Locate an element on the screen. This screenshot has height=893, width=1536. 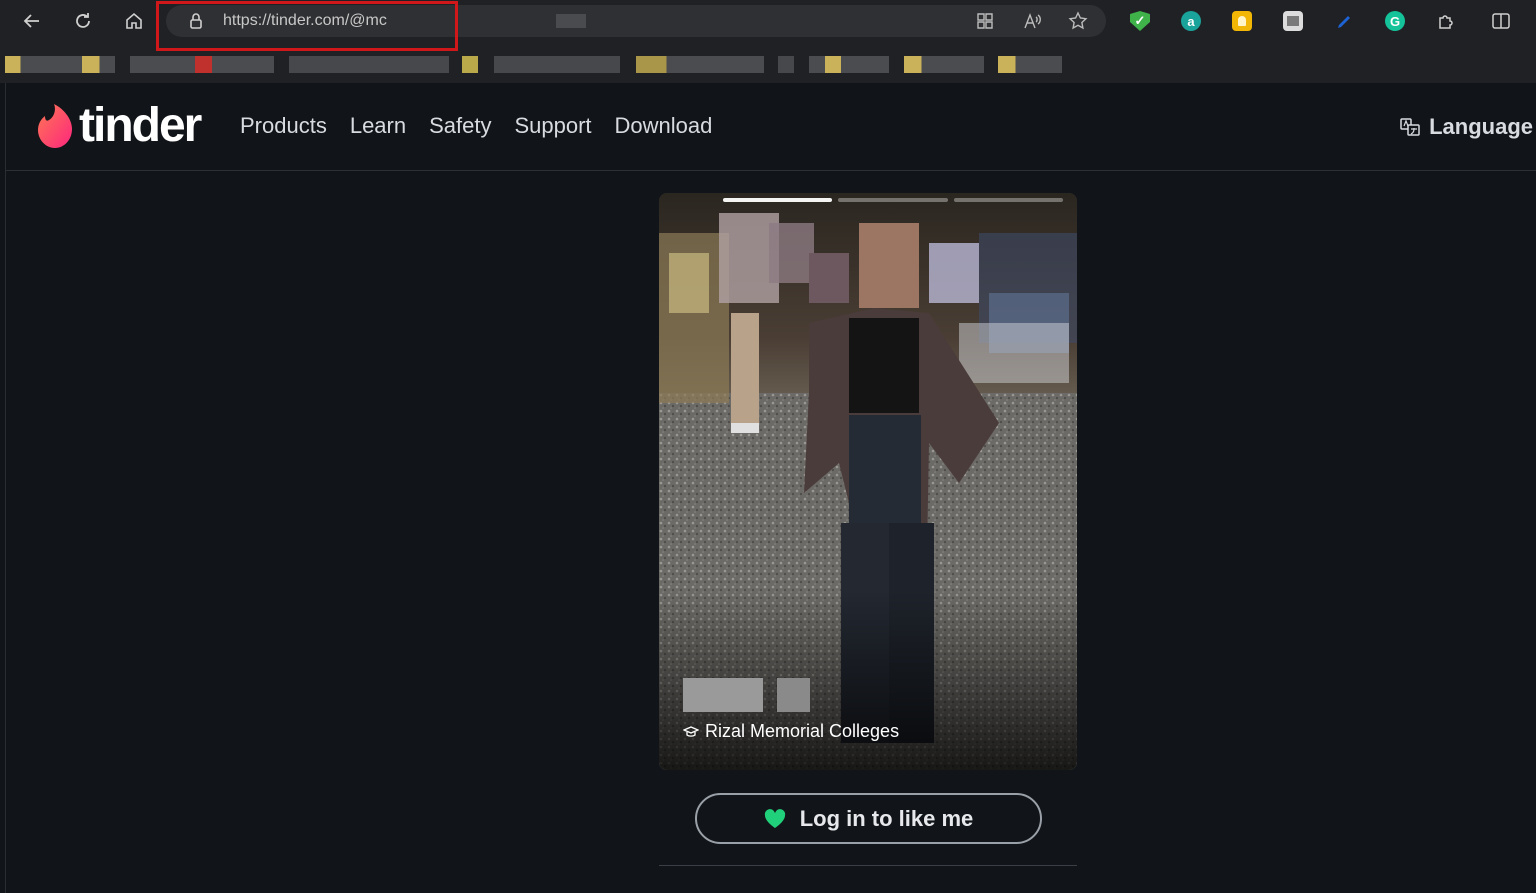
grammarly-icon: G is located at coordinates (1395, 21).